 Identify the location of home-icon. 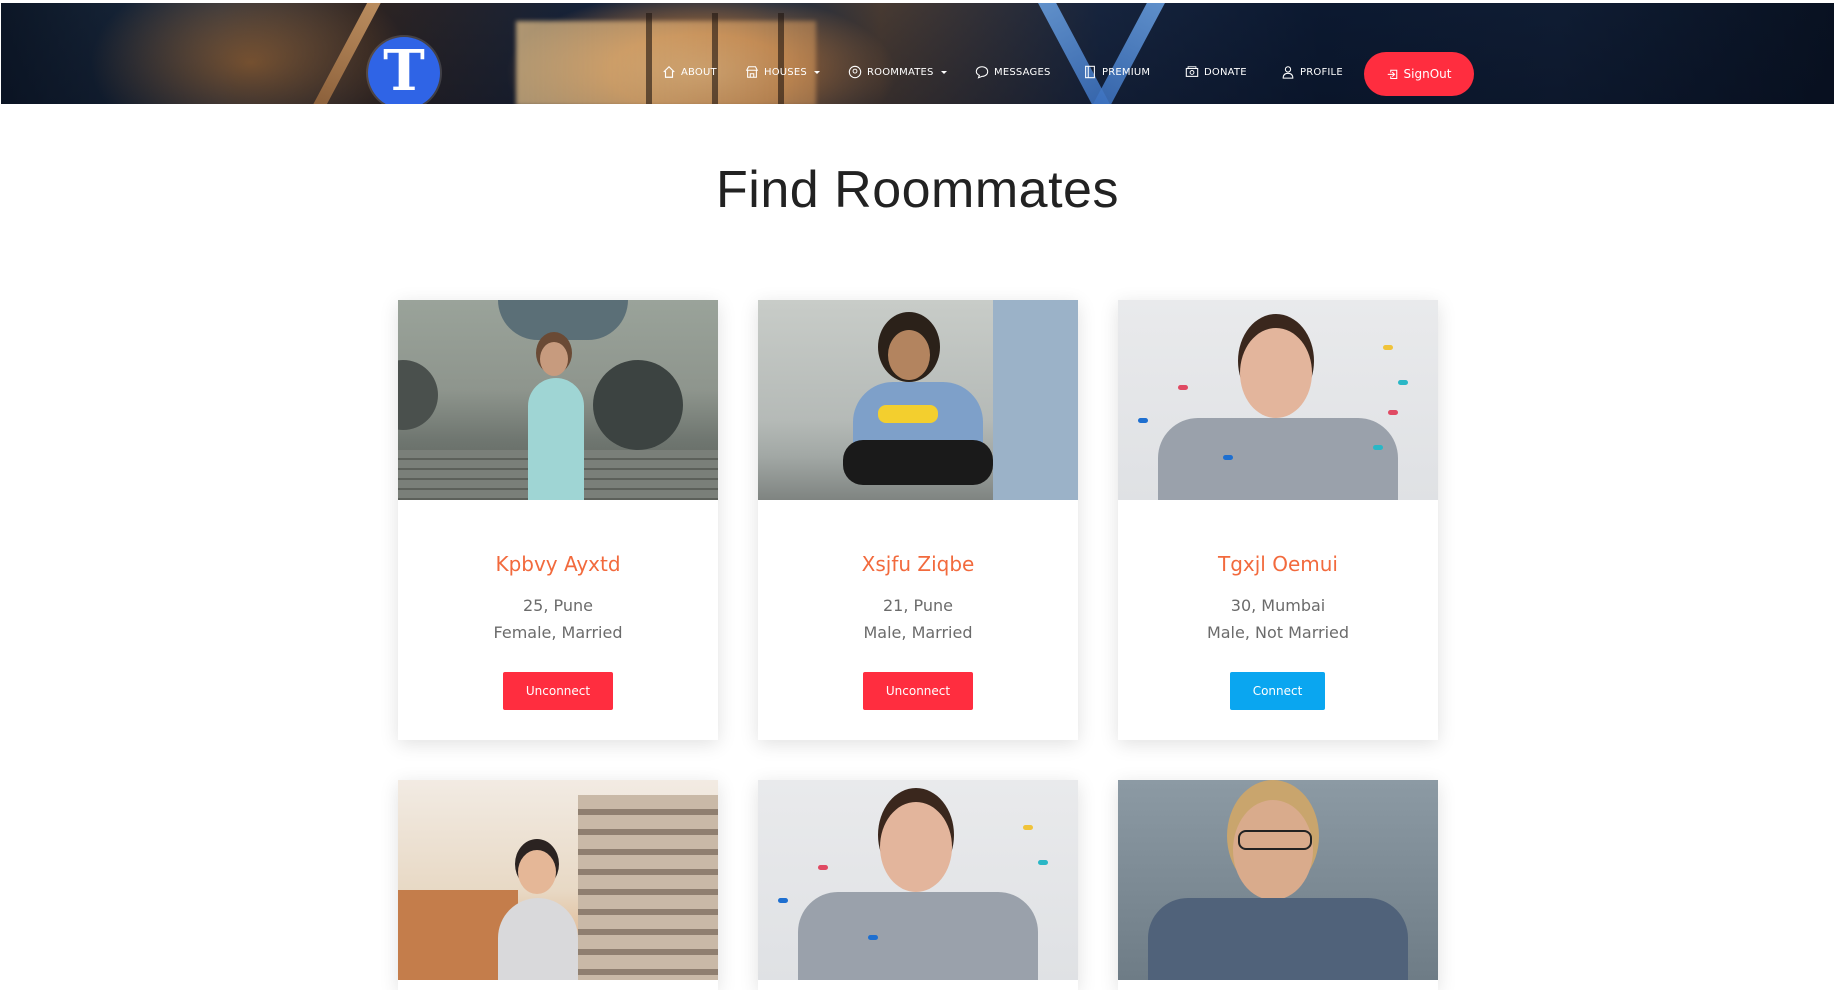
(669, 71).